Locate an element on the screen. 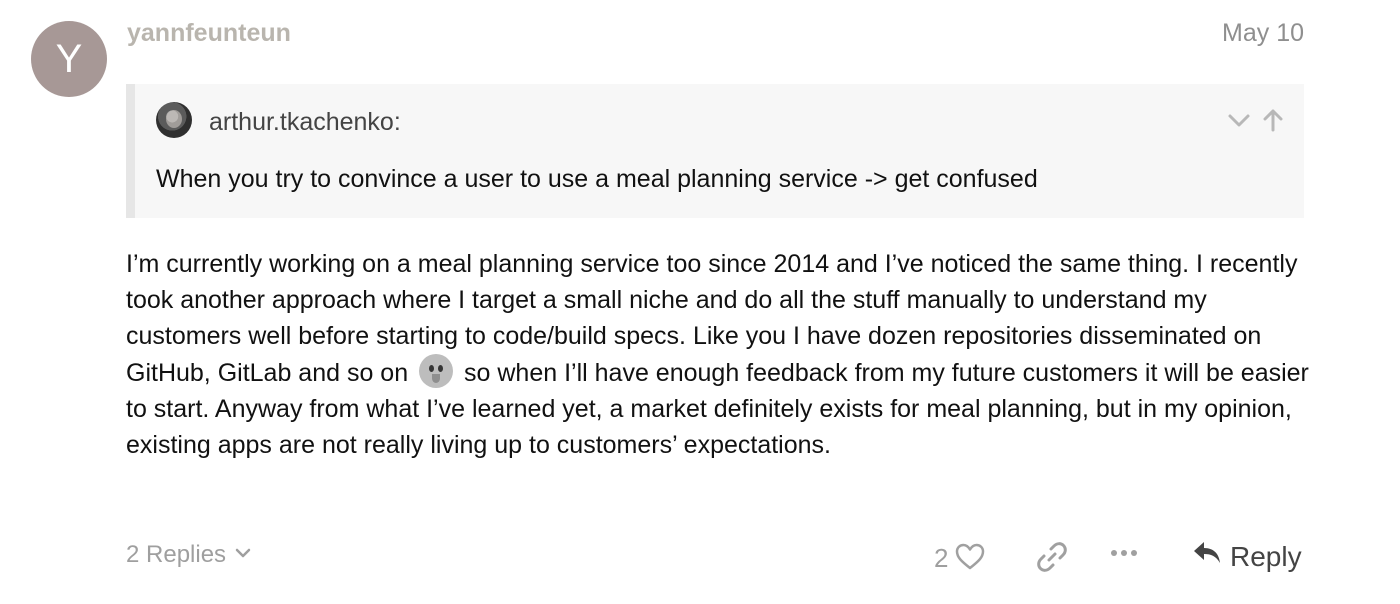  stuck-out-tongue-emoji-icon is located at coordinates (436, 371).